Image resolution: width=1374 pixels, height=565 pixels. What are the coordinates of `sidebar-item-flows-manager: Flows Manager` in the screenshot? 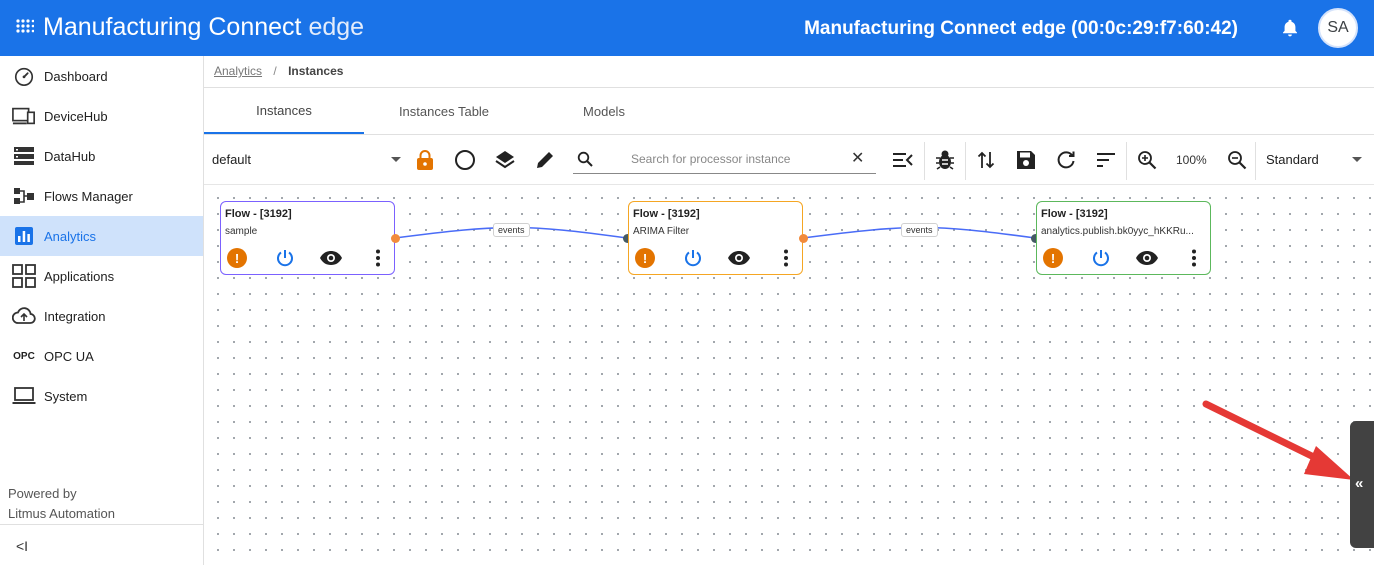 It's located at (101, 196).